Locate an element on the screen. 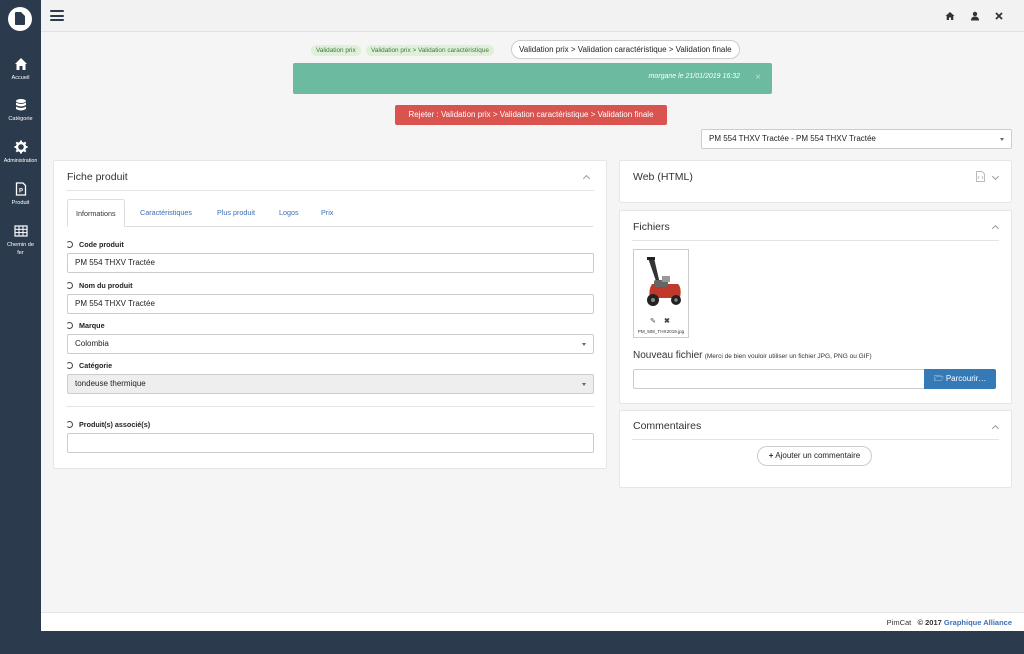 This screenshot has width=1024, height=654. plus-icon: + is located at coordinates (771, 455).